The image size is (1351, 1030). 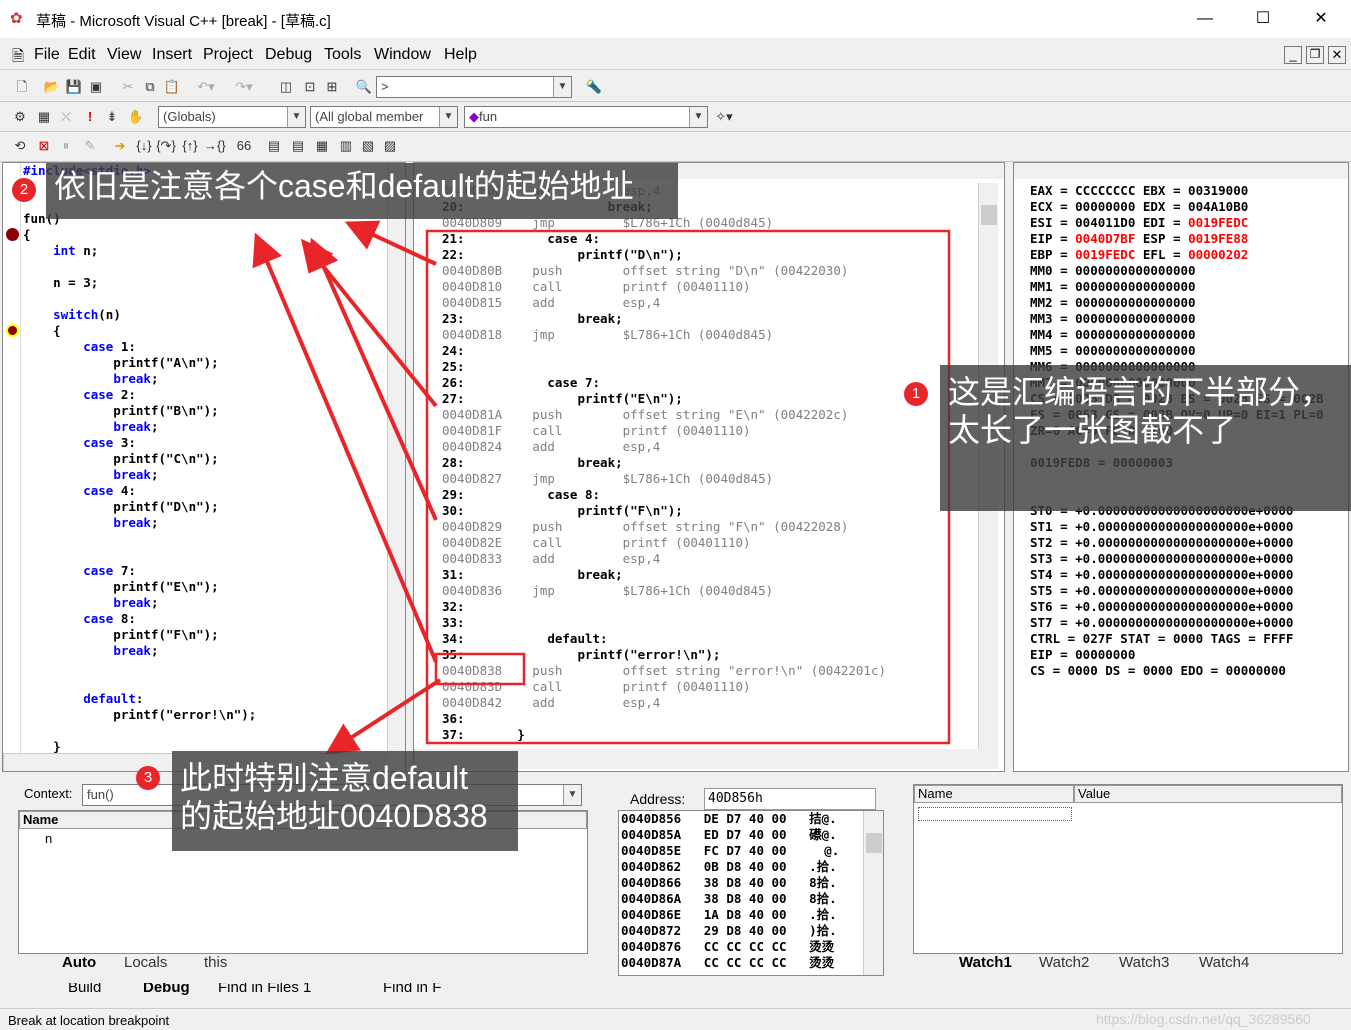 What do you see at coordinates (460, 55) in the screenshot?
I see `menu-help: Help` at bounding box center [460, 55].